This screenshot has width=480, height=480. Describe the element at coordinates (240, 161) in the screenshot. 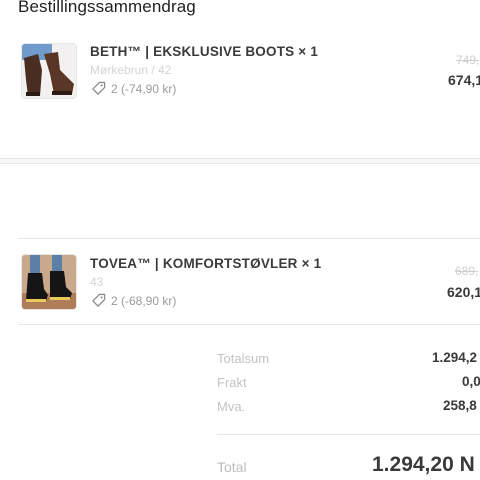

I see `section-divider` at that location.